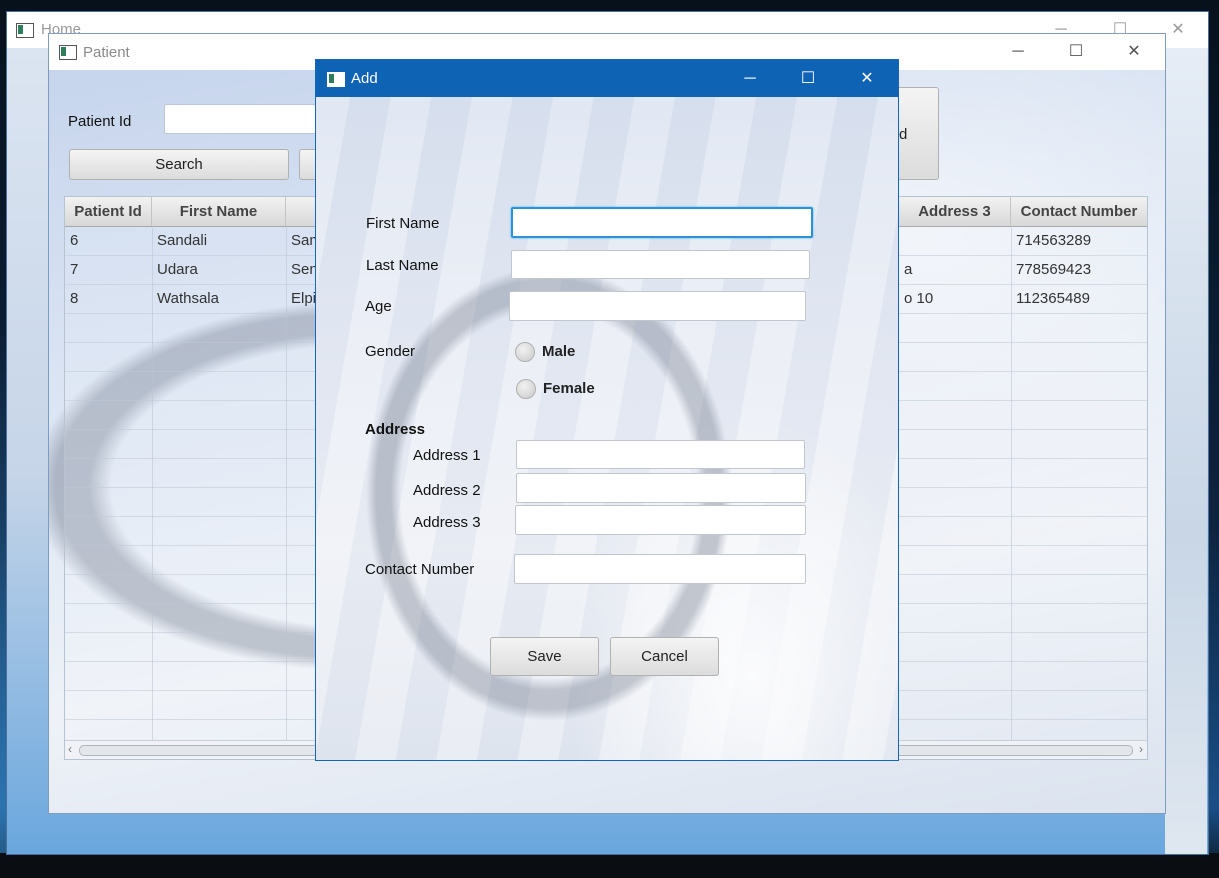 This screenshot has width=1219, height=878. What do you see at coordinates (661, 488) in the screenshot?
I see `address-2-field` at bounding box center [661, 488].